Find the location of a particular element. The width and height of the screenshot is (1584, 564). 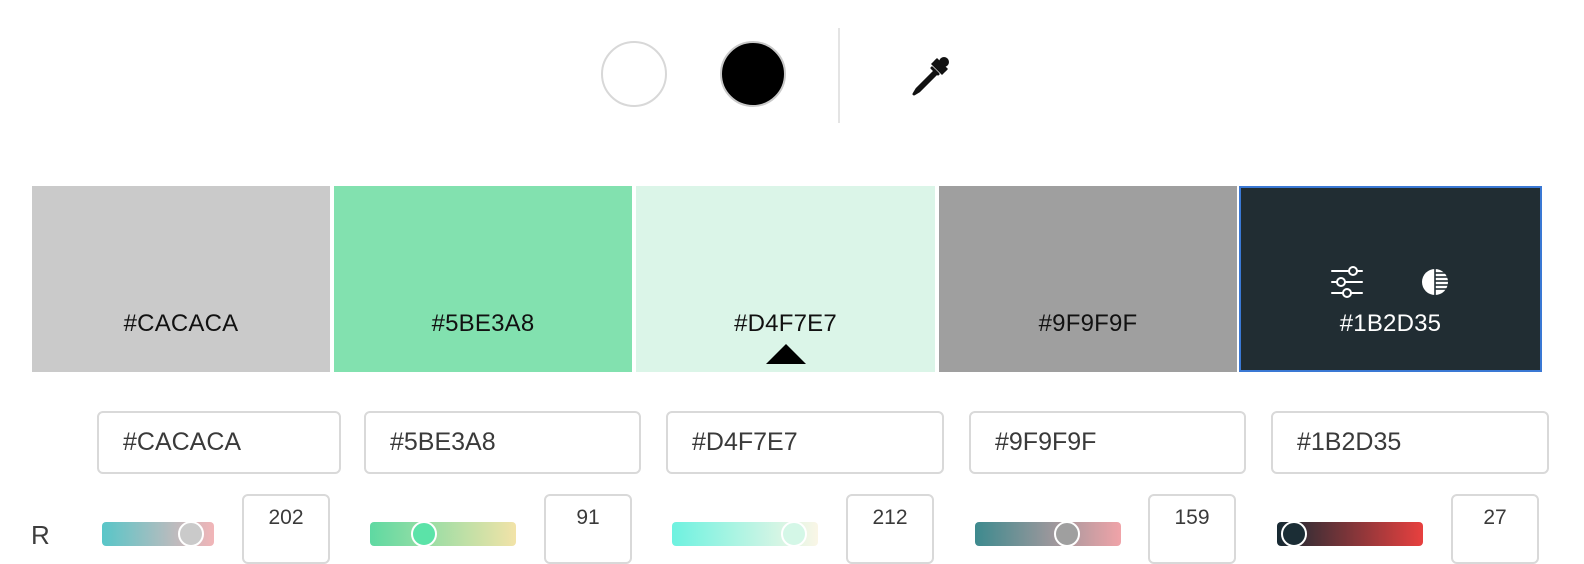

swatch-hex-label: #CACACA is located at coordinates (181, 323).